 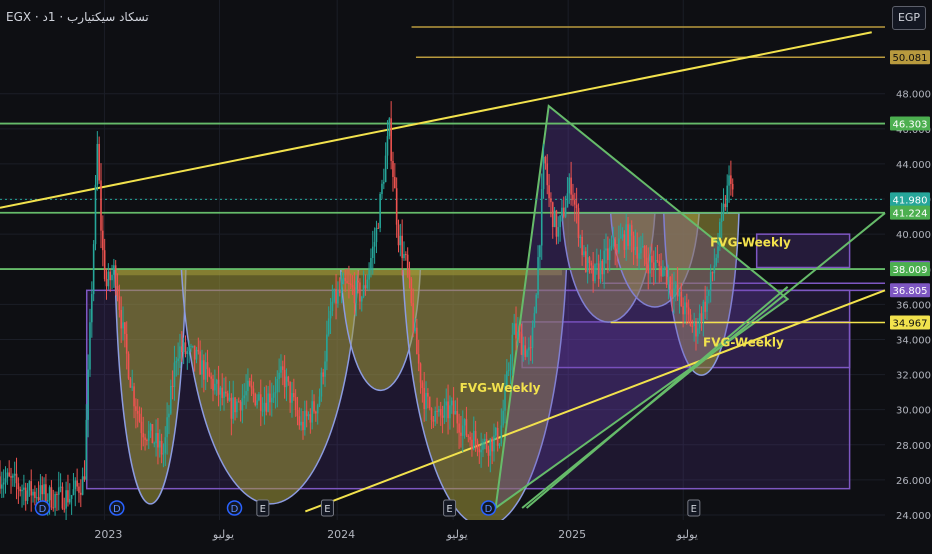 I want to click on currency-button: EGP, so click(x=909, y=18).